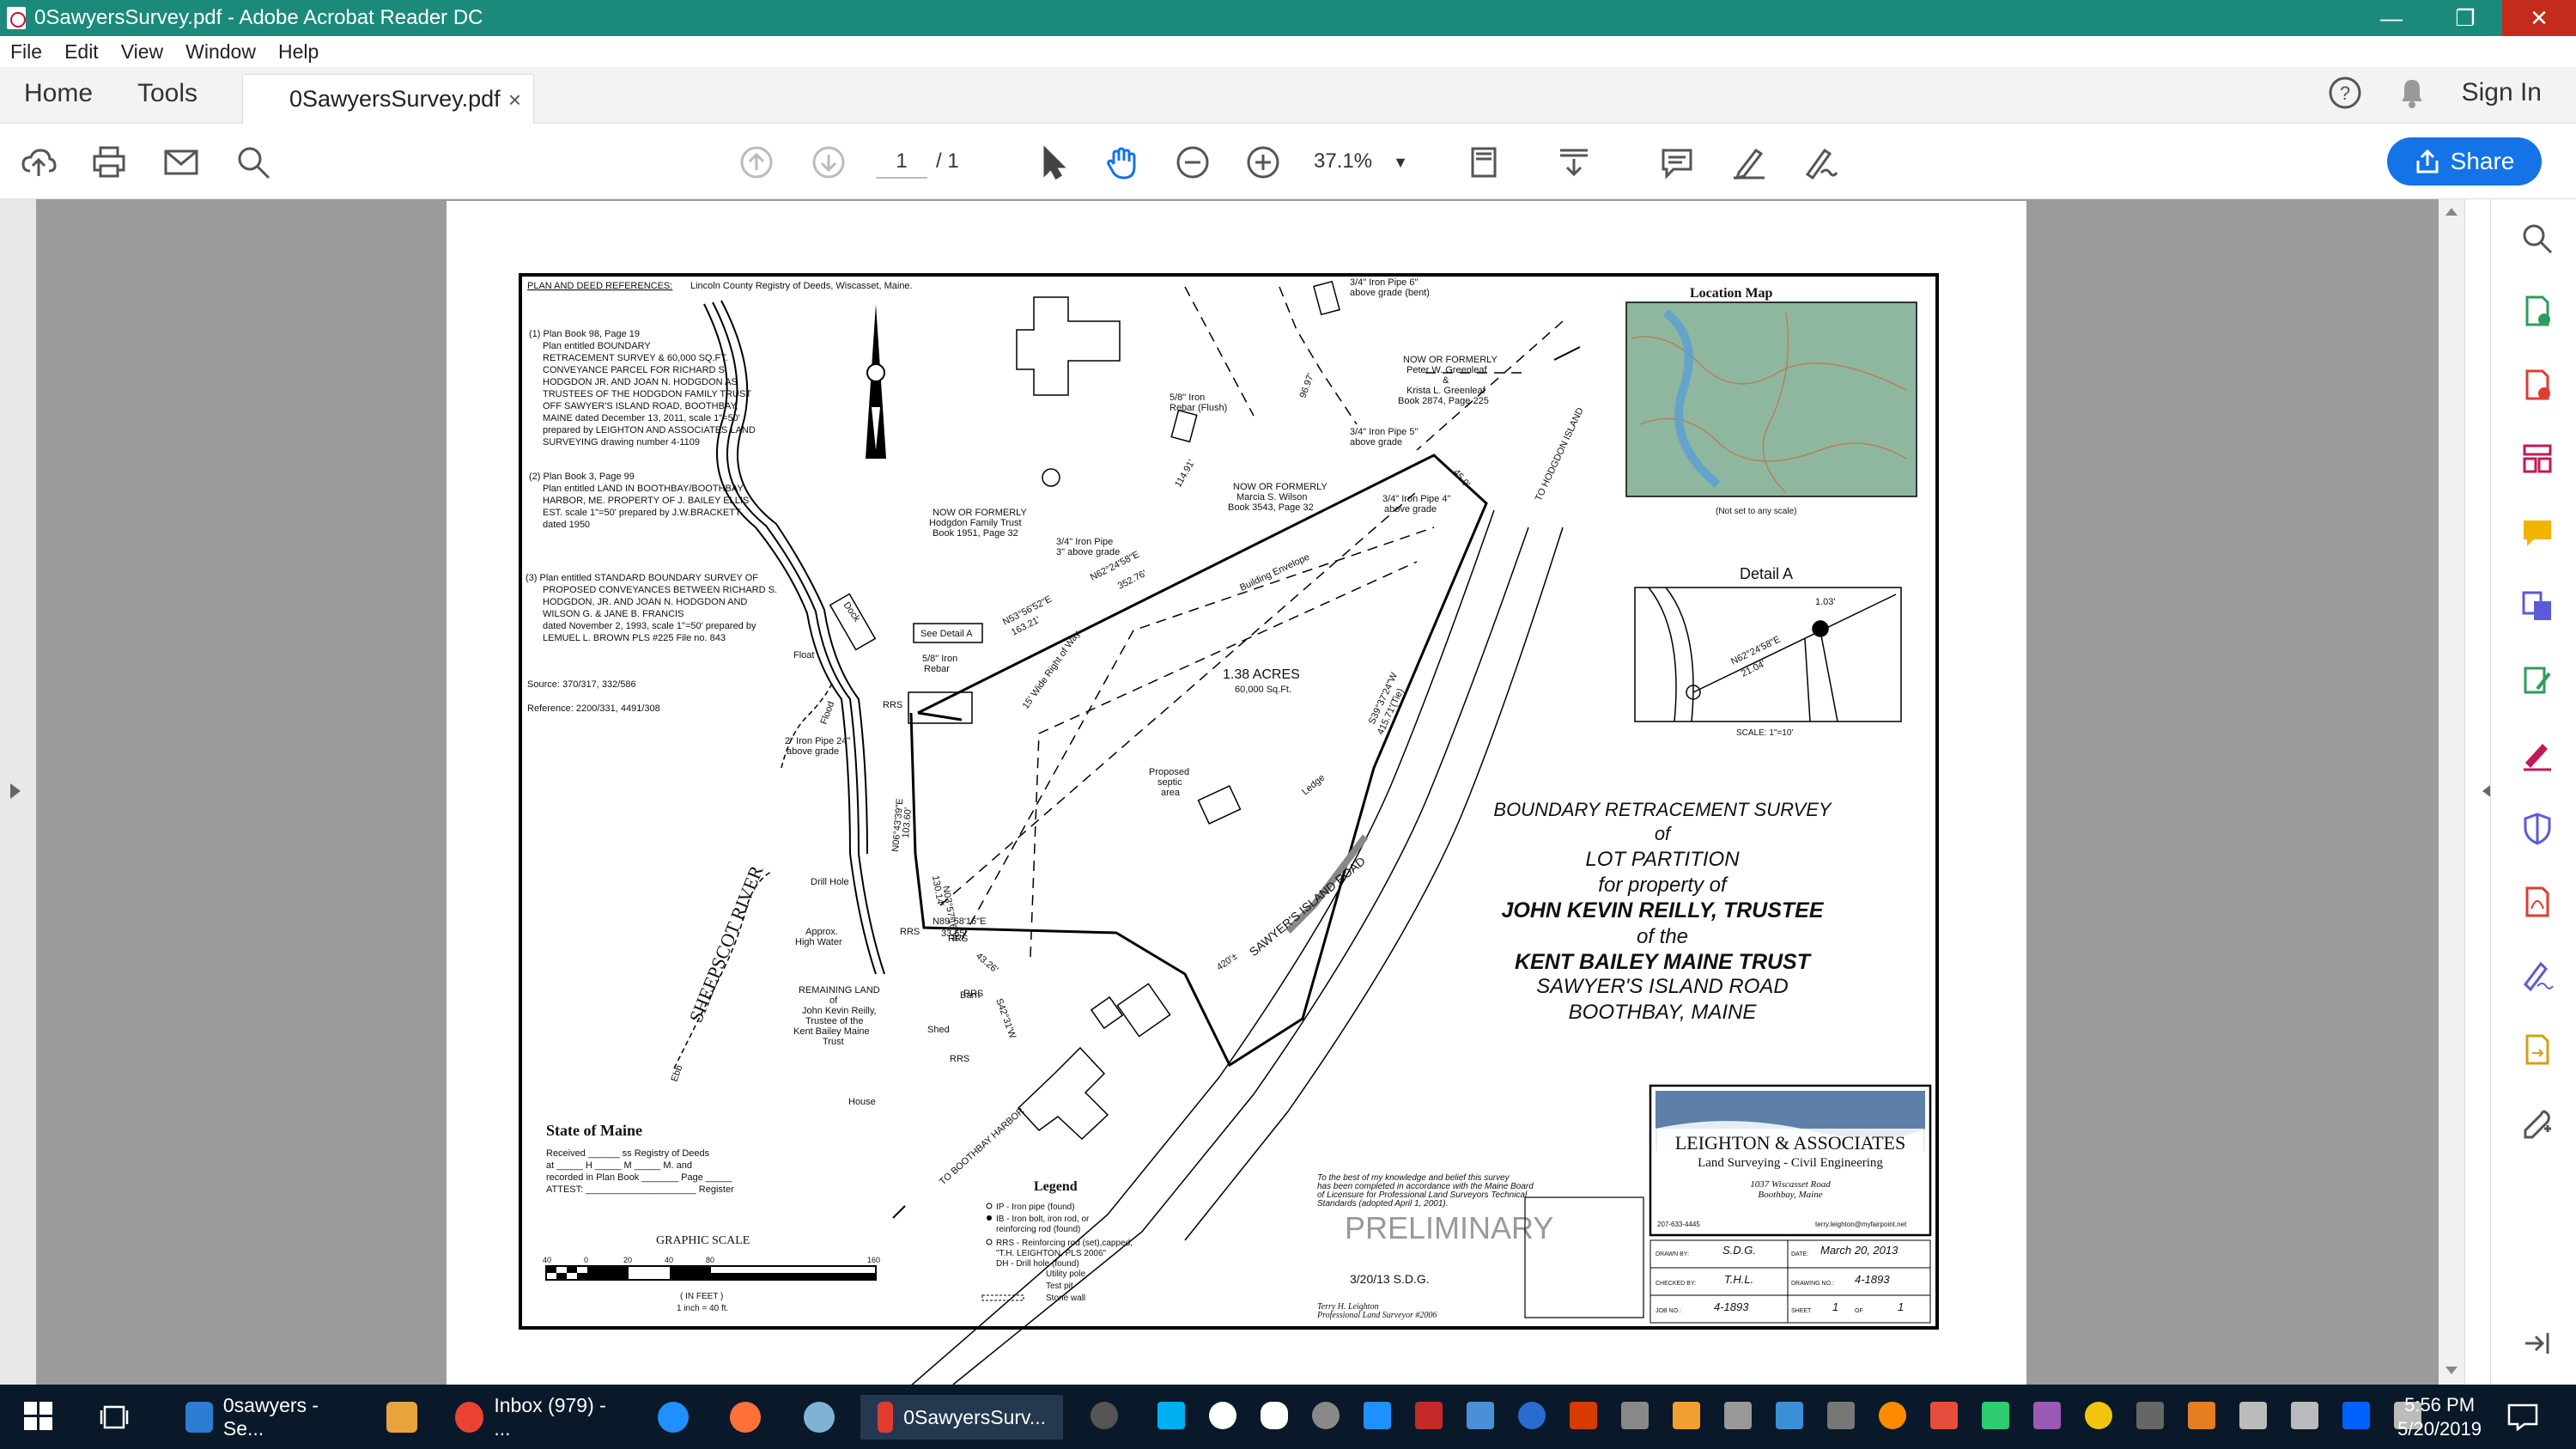  Describe the element at coordinates (2098, 1415) in the screenshot. I see `yellow-tray-icon` at that location.